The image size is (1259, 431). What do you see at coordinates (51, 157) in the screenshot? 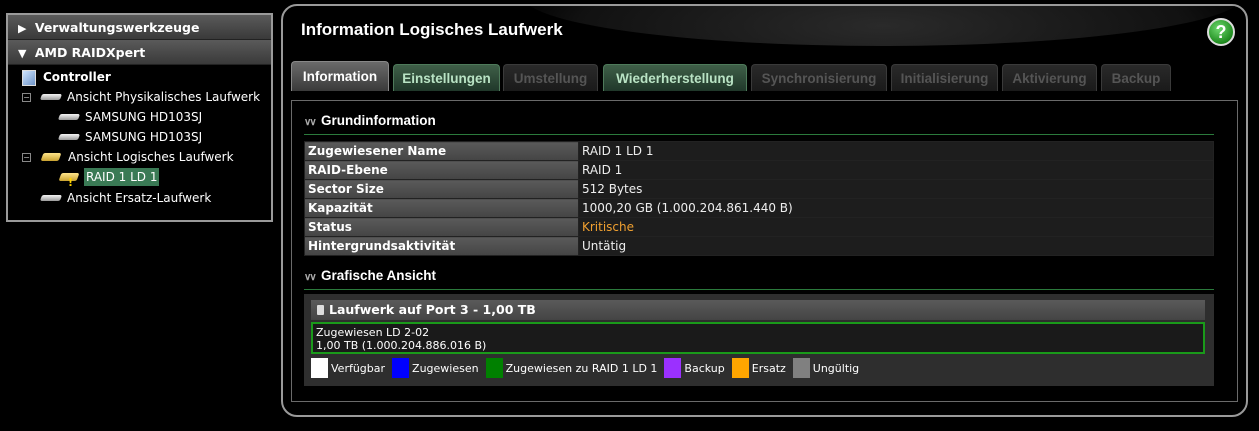
I see `logical-drive-icon` at bounding box center [51, 157].